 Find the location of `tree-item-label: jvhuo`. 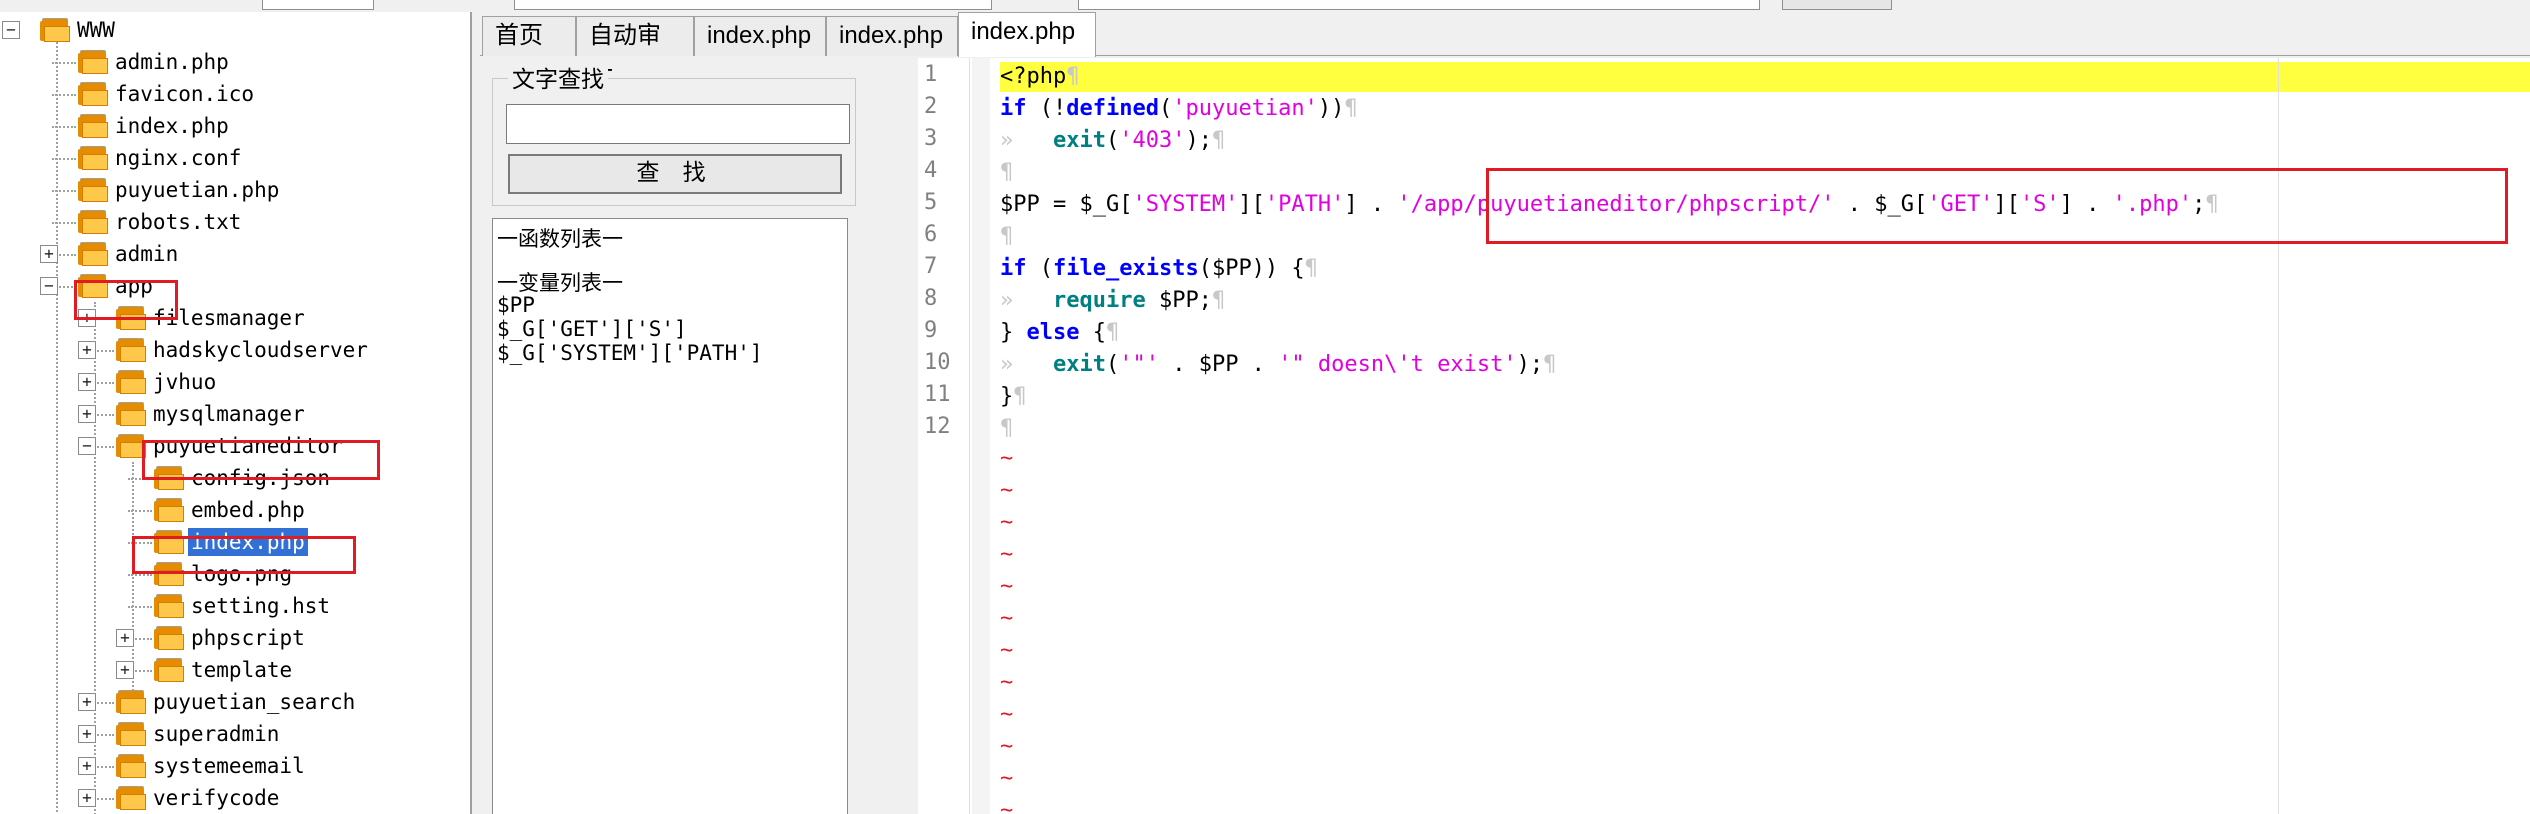

tree-item-label: jvhuo is located at coordinates (185, 382).